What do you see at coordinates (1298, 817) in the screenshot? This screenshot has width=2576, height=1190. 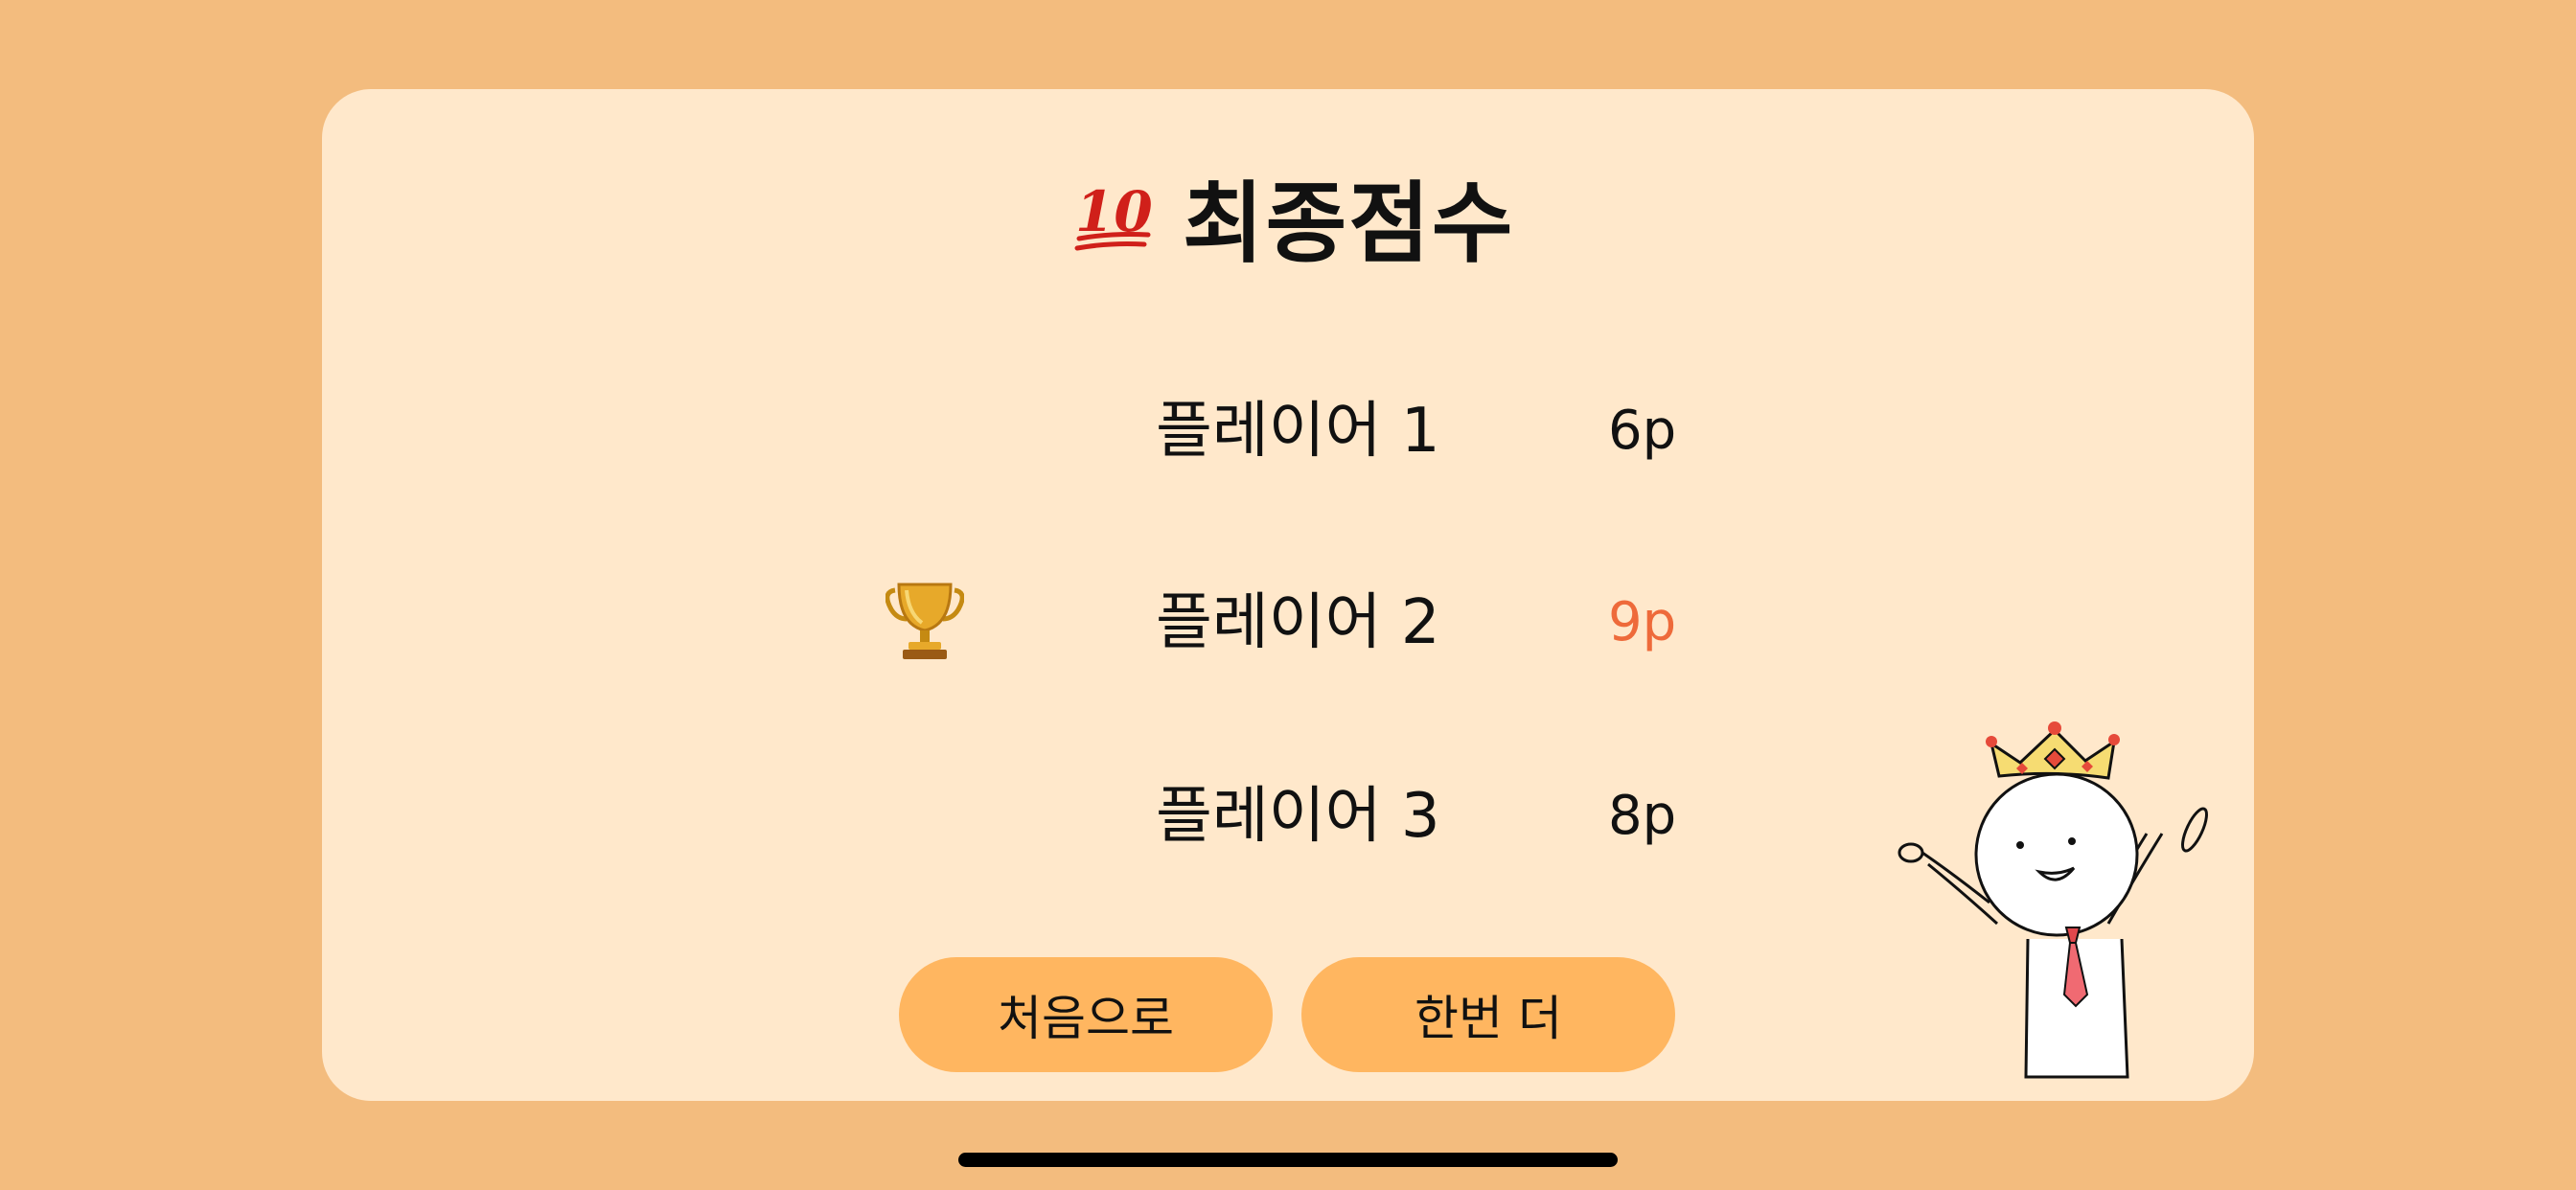 I see `player-name: 플레이어 3` at bounding box center [1298, 817].